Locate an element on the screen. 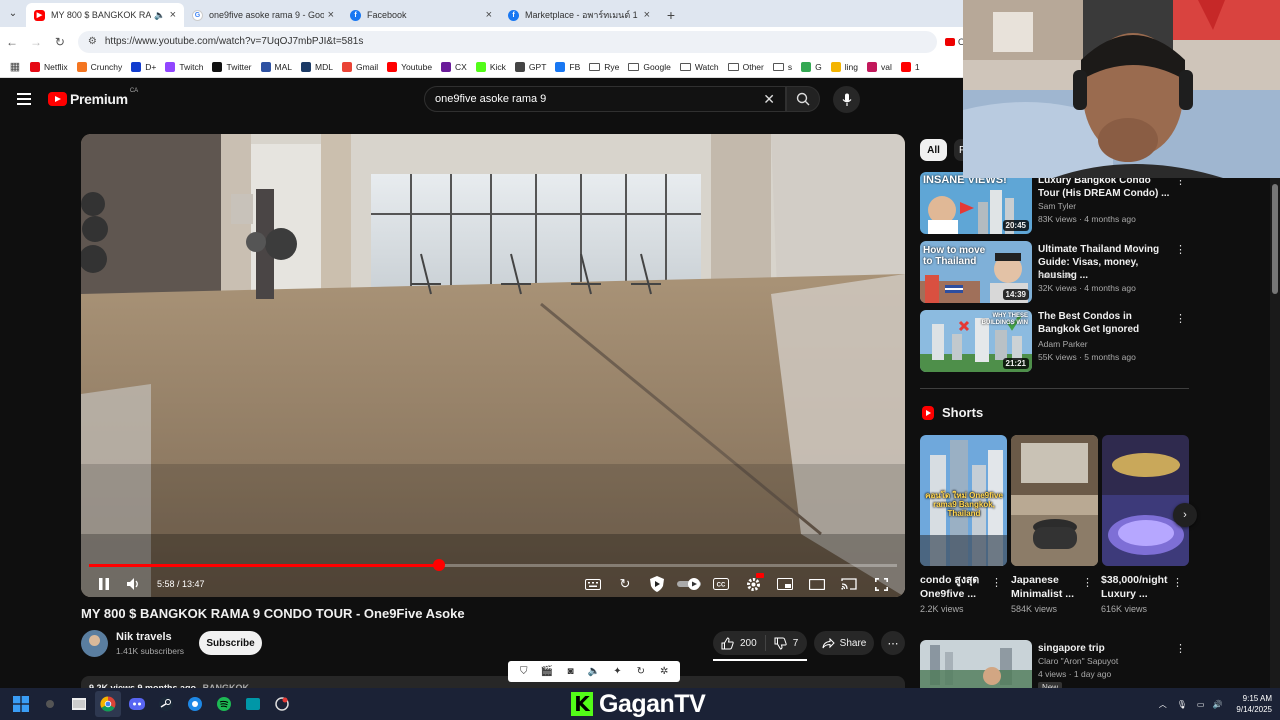  search-button is located at coordinates (803, 99).